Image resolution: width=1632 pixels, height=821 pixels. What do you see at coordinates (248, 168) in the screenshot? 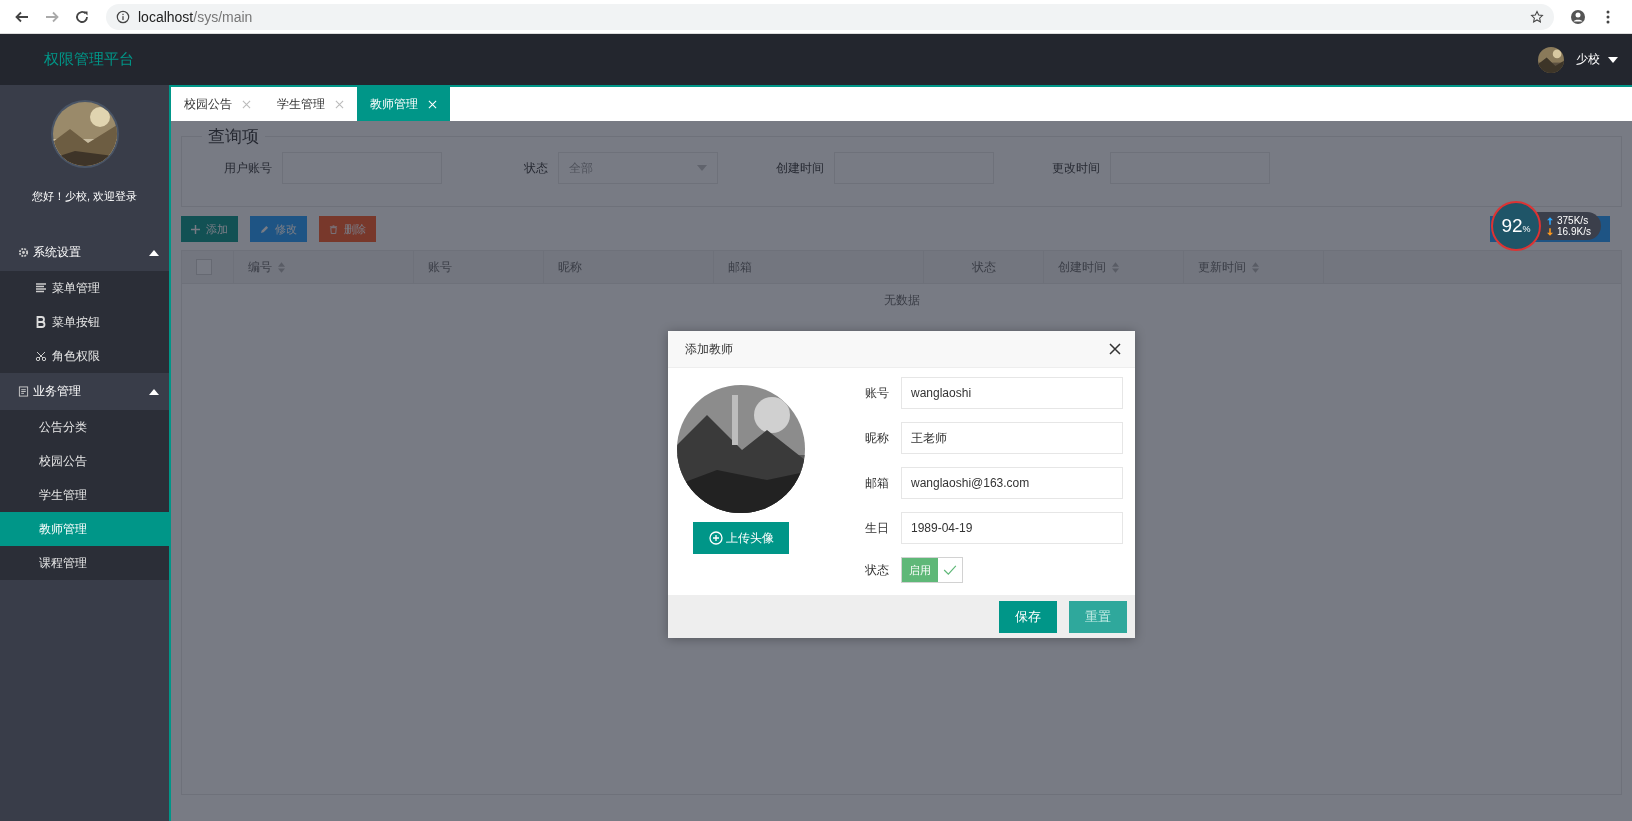
I see `field-label: 用户账号` at bounding box center [248, 168].